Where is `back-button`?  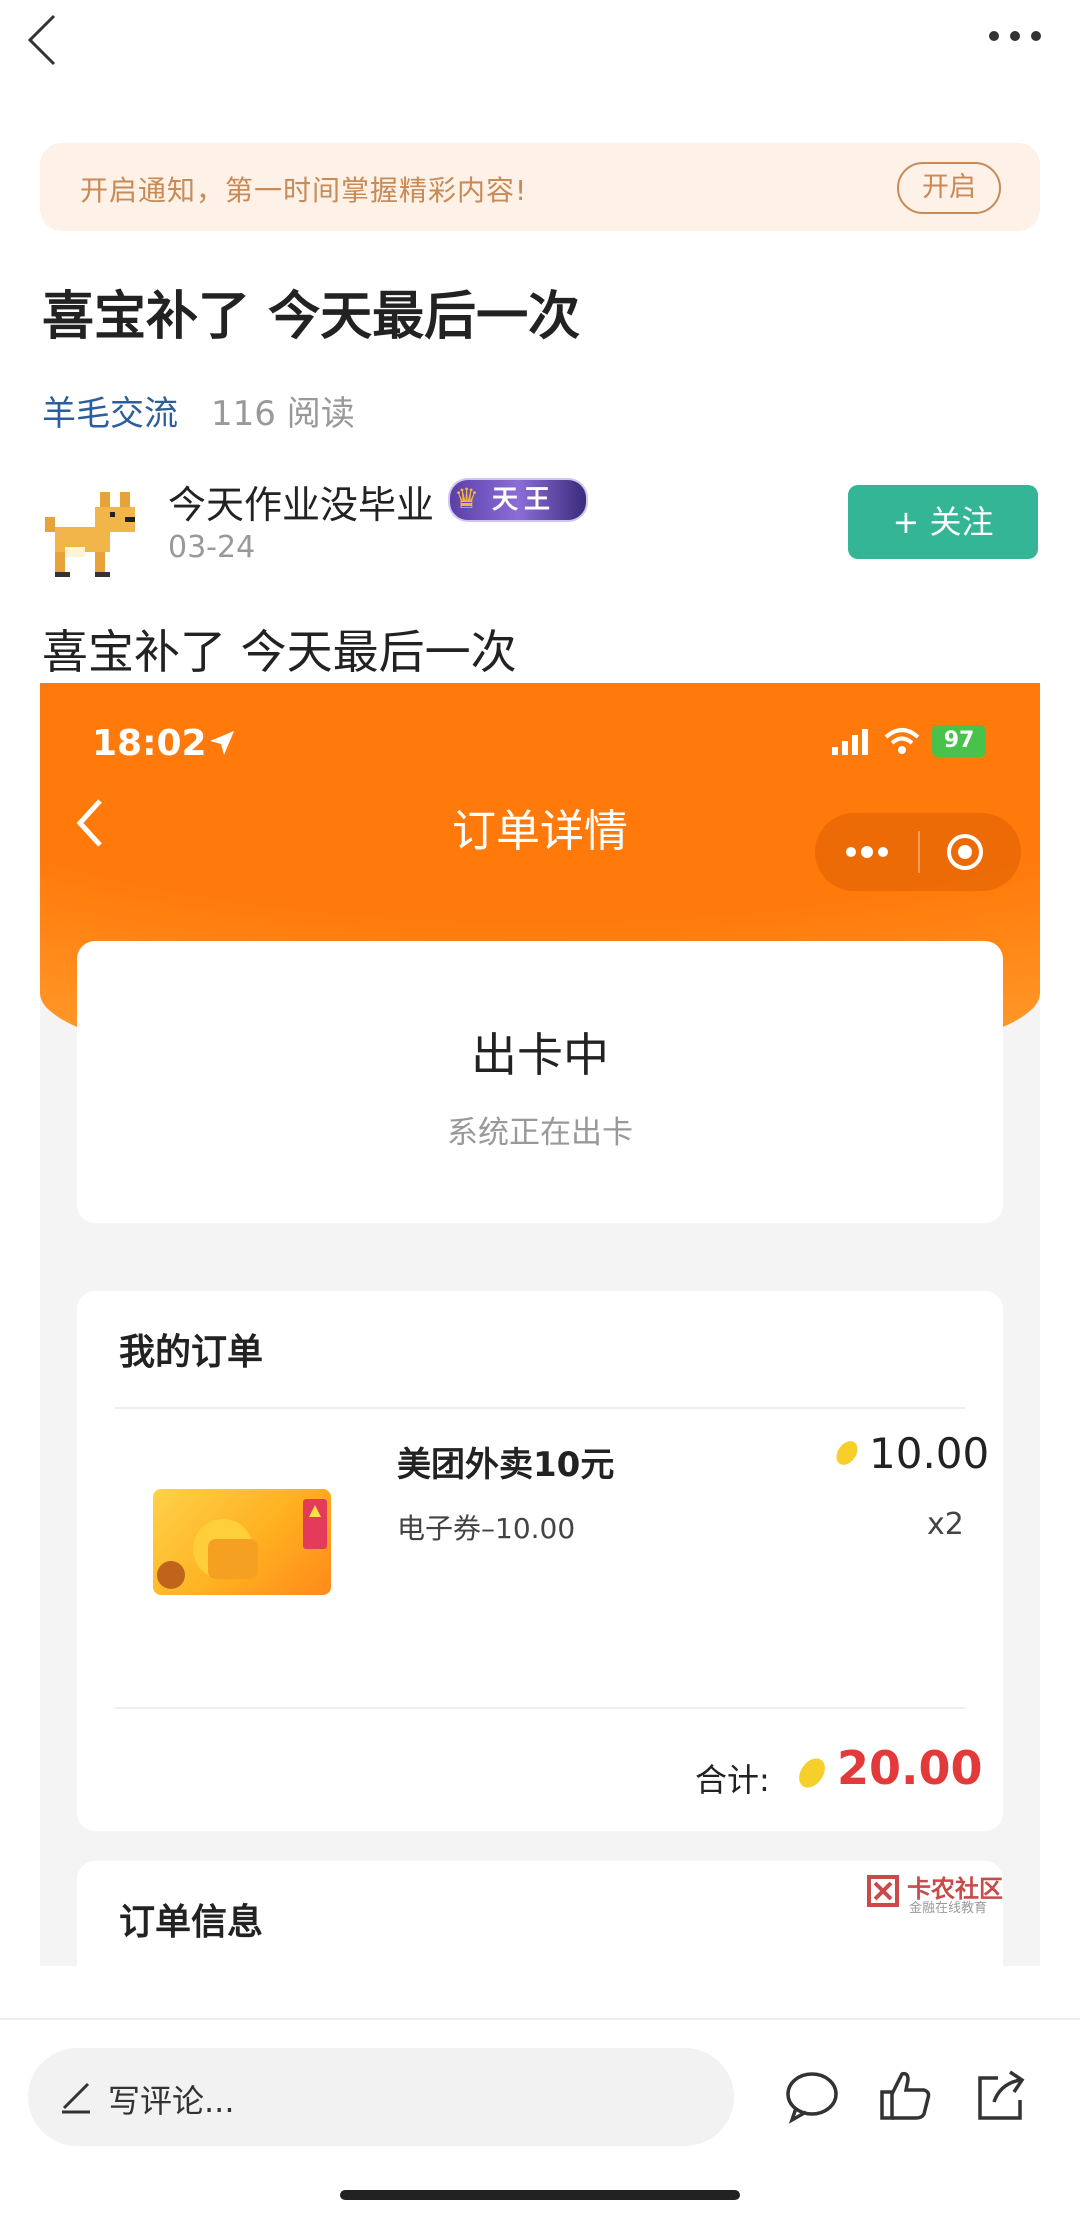 back-button is located at coordinates (42, 40).